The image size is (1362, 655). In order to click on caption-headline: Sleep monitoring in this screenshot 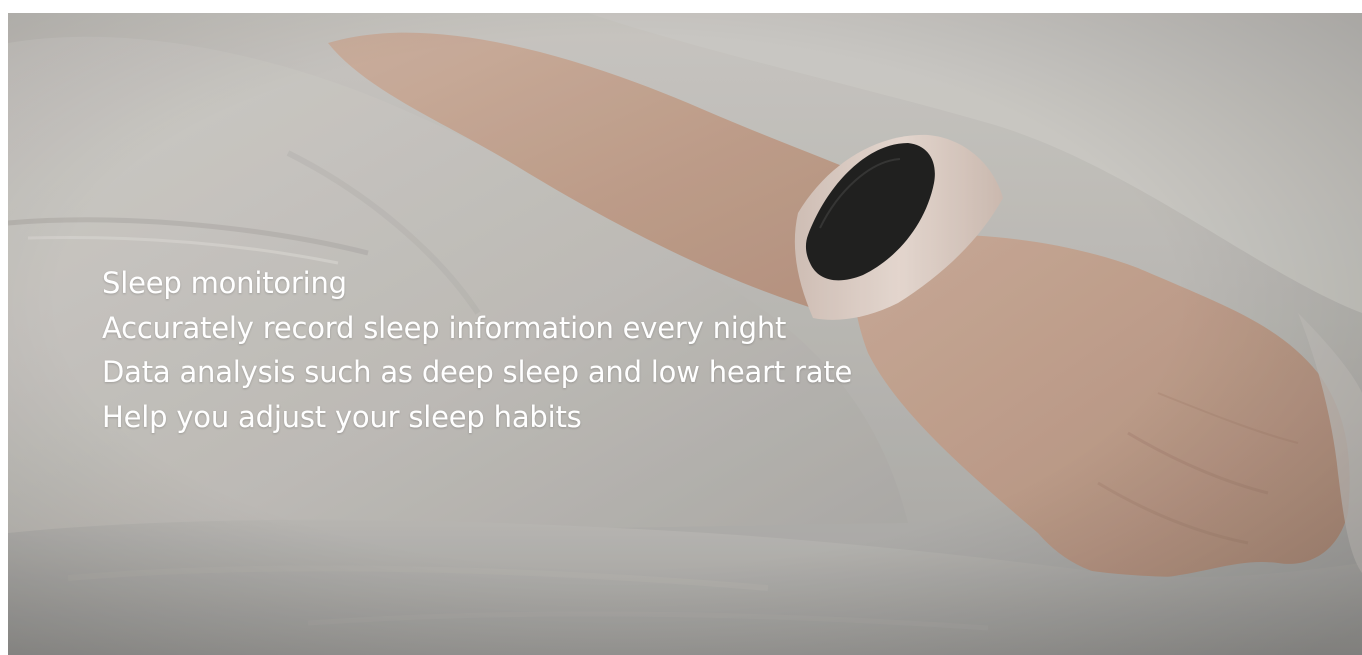, I will do `click(224, 283)`.